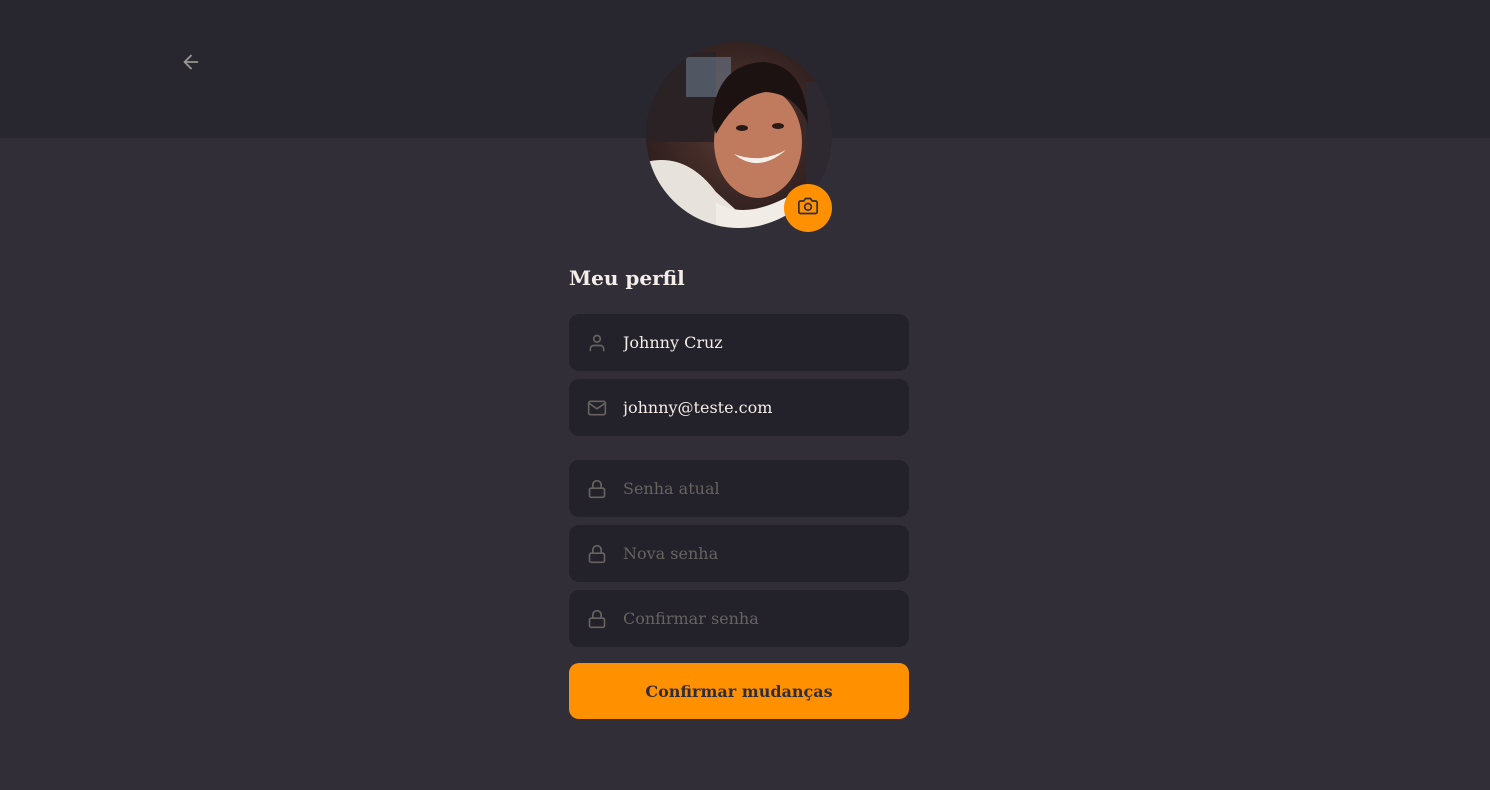  I want to click on change-avatar-button, so click(808, 208).